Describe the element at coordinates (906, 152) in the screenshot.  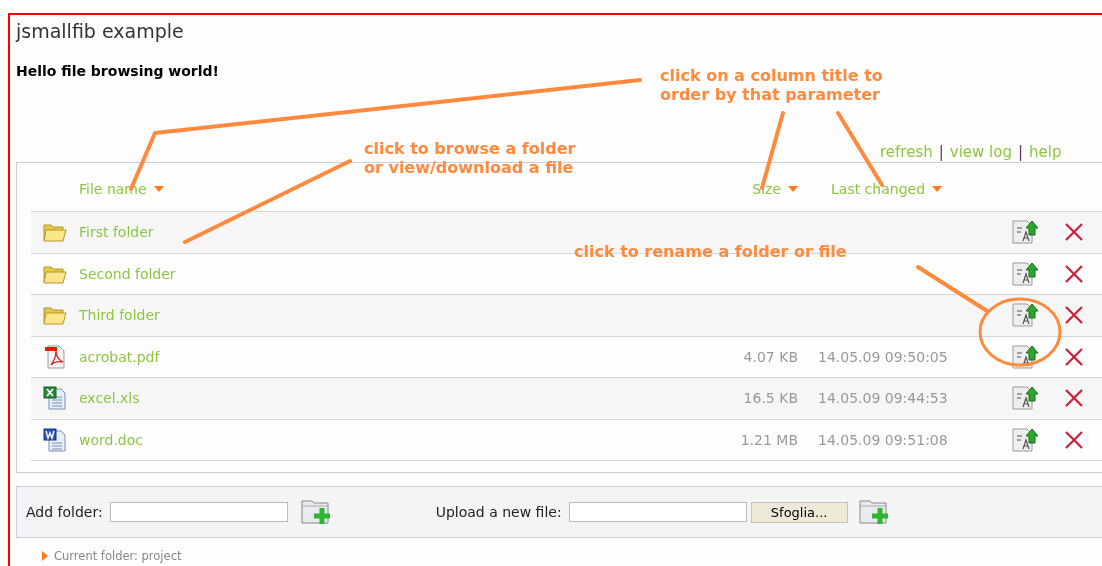
I see `toolbar-link: refresh` at that location.